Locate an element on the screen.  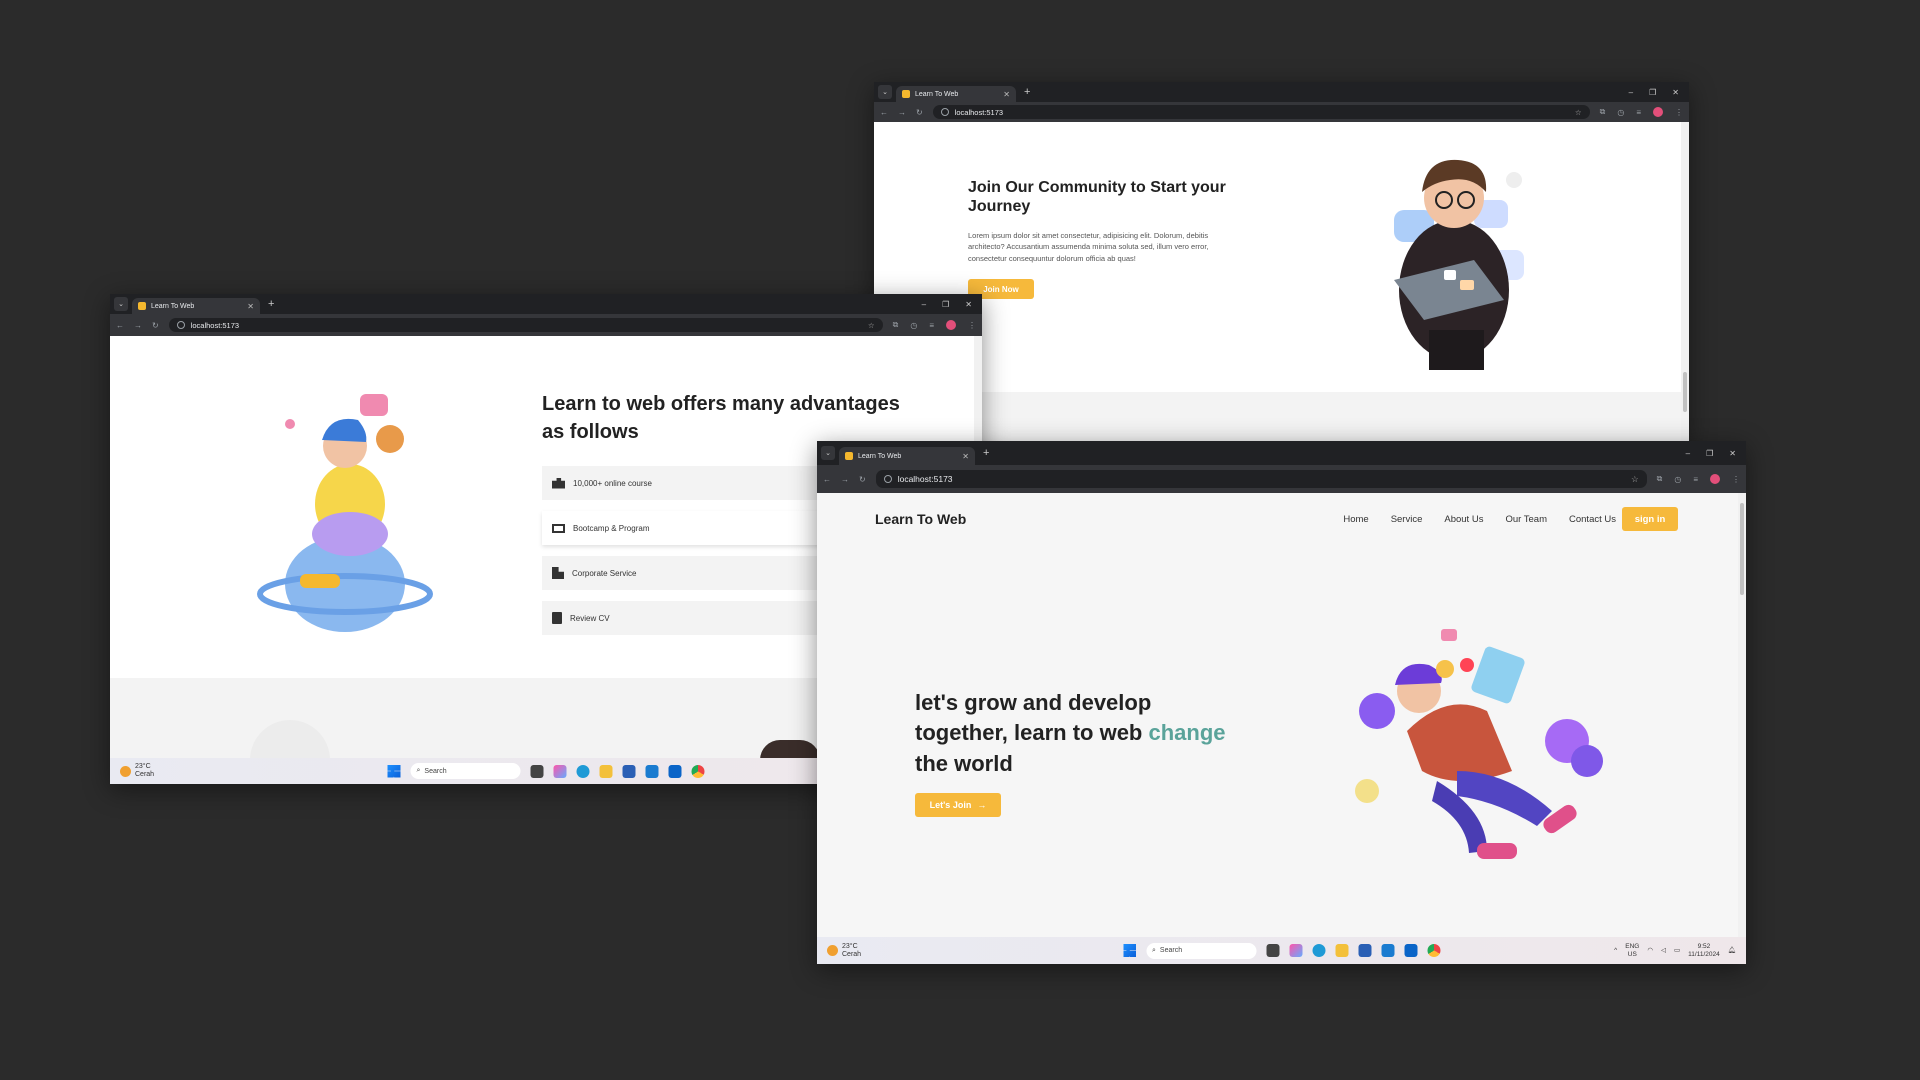
weather-temp: 23°C is located at coordinates (143, 767).